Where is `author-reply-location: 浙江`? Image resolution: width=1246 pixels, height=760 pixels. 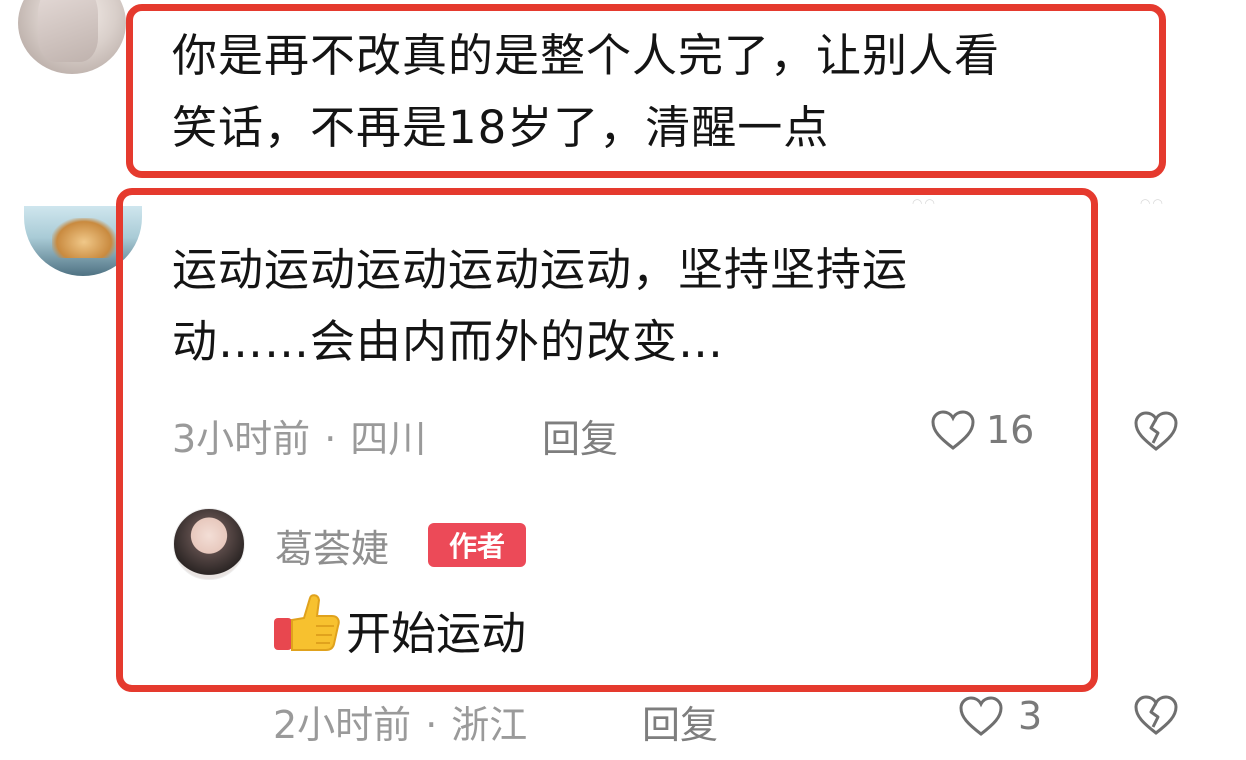 author-reply-location: 浙江 is located at coordinates (489, 725).